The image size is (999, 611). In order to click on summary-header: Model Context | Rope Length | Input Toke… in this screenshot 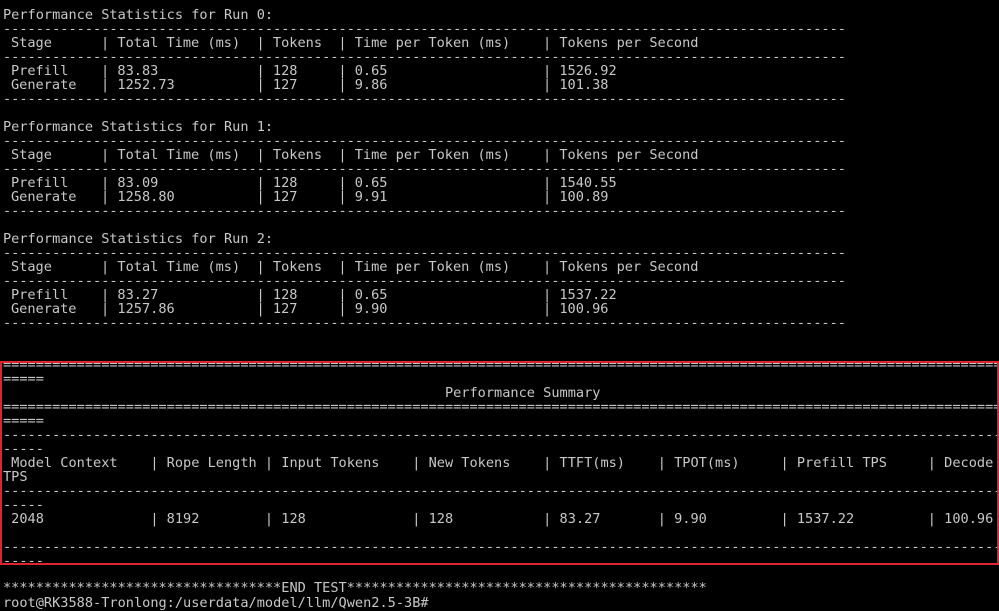, I will do `click(498, 463)`.